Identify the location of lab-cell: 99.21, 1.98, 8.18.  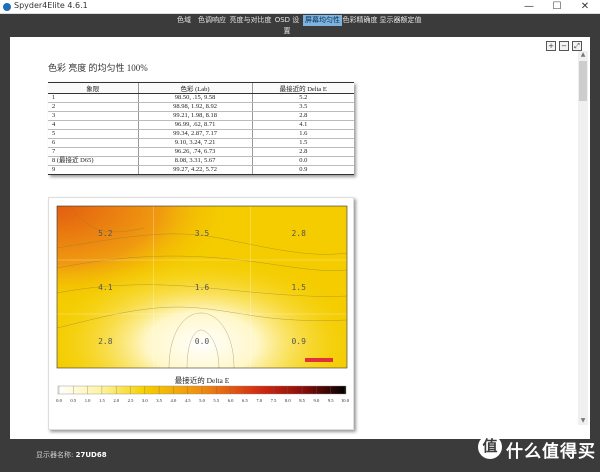
(194, 116).